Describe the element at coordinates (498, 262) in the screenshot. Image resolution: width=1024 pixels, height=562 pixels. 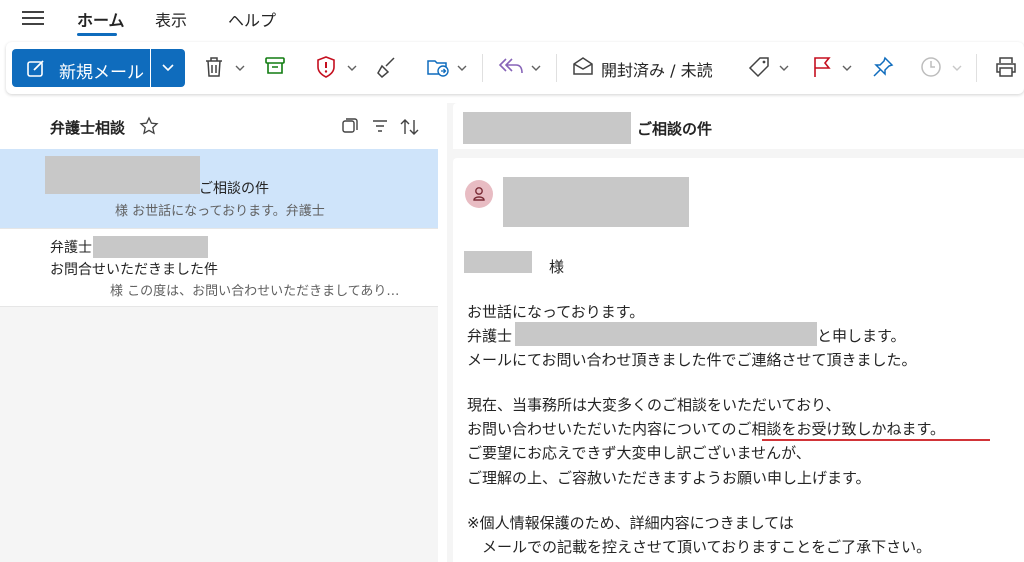
I see `redacted-recipient` at that location.